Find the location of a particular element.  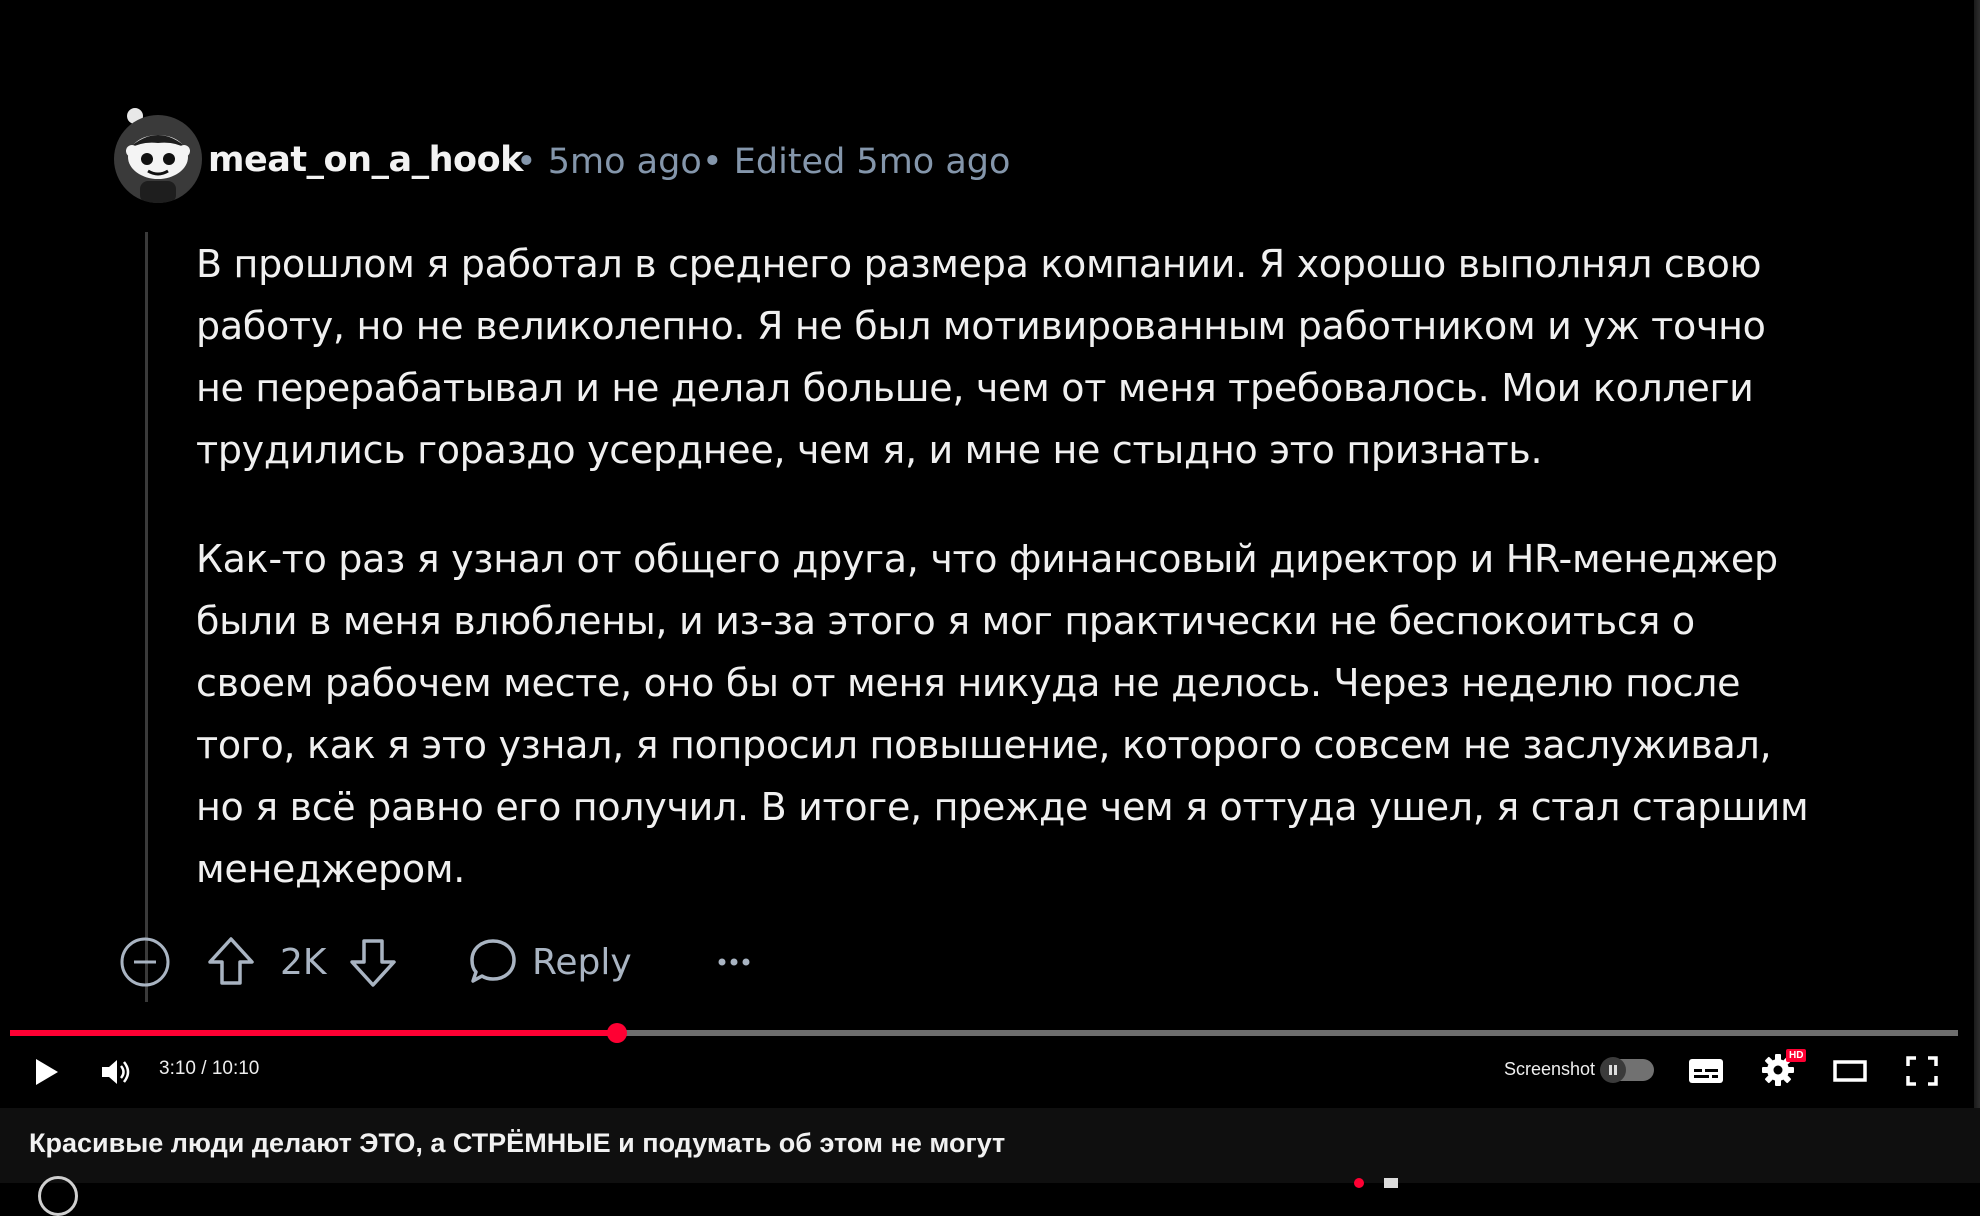

theater-mode-button is located at coordinates (1850, 1071).